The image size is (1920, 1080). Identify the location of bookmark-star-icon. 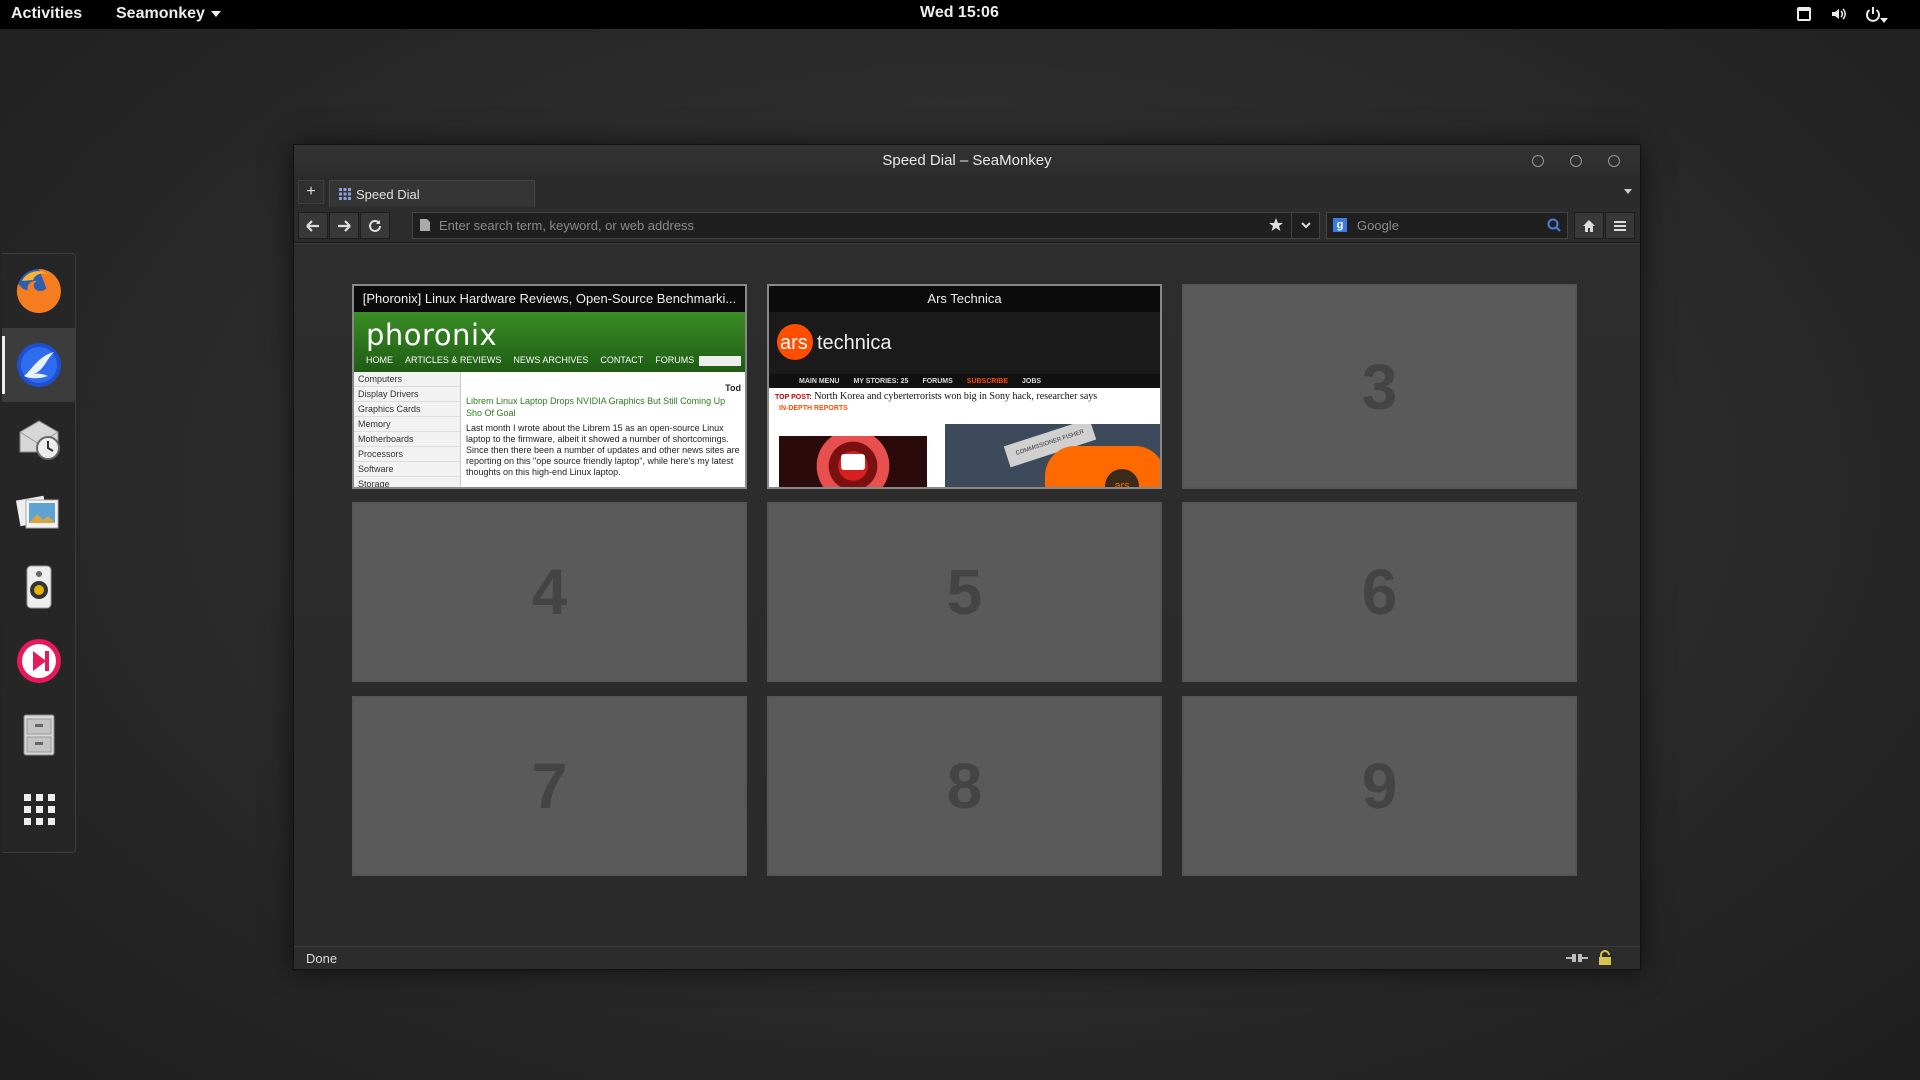
(1276, 225).